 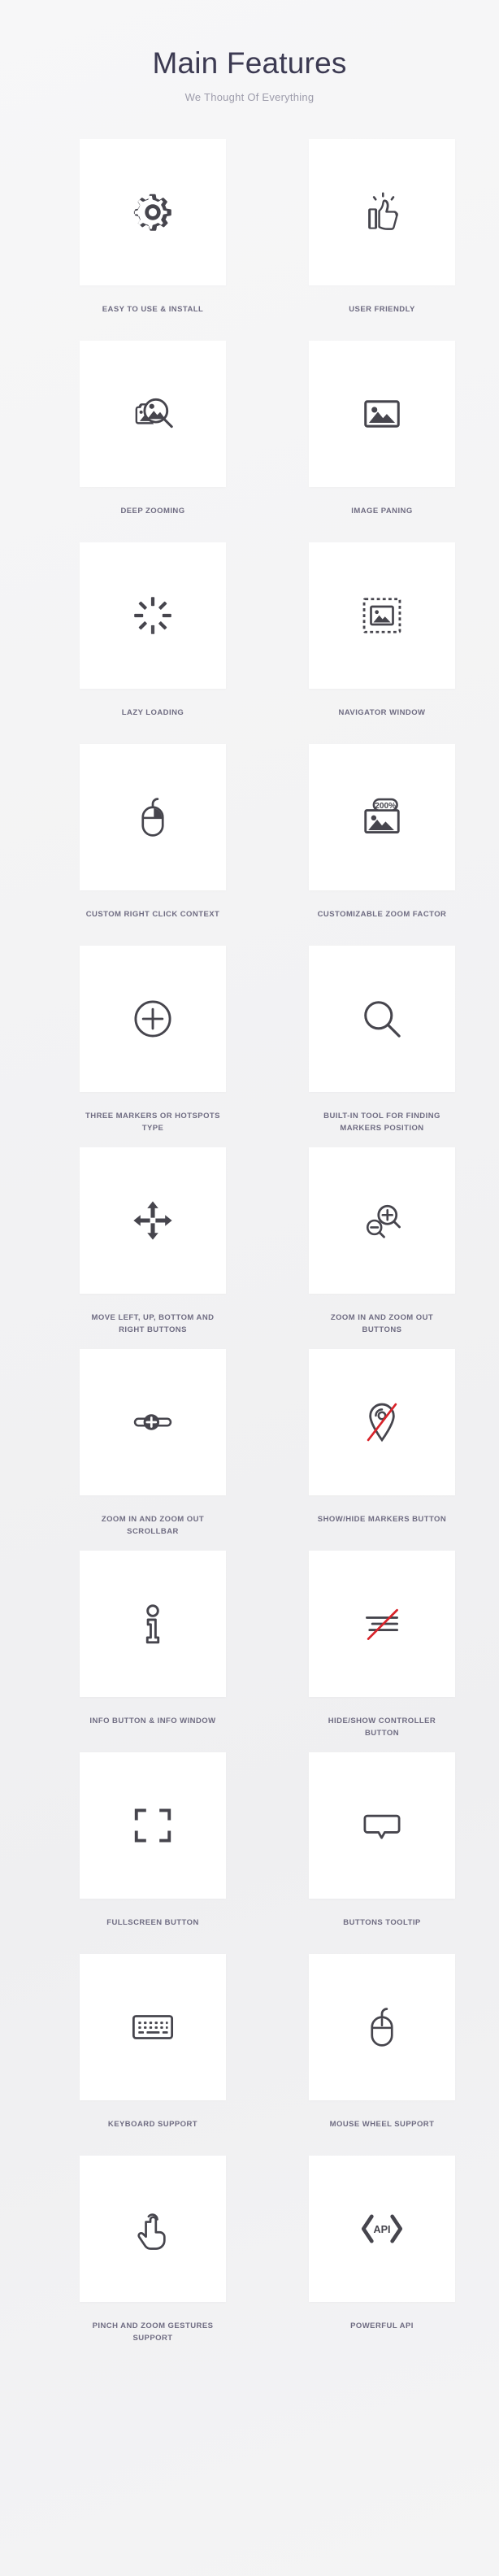 I want to click on keyboard-icon, so click(x=153, y=2027).